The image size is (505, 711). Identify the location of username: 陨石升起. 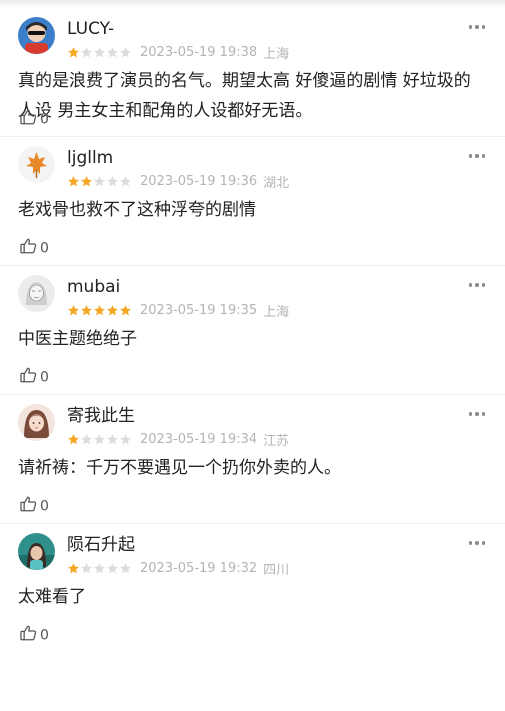
(101, 545).